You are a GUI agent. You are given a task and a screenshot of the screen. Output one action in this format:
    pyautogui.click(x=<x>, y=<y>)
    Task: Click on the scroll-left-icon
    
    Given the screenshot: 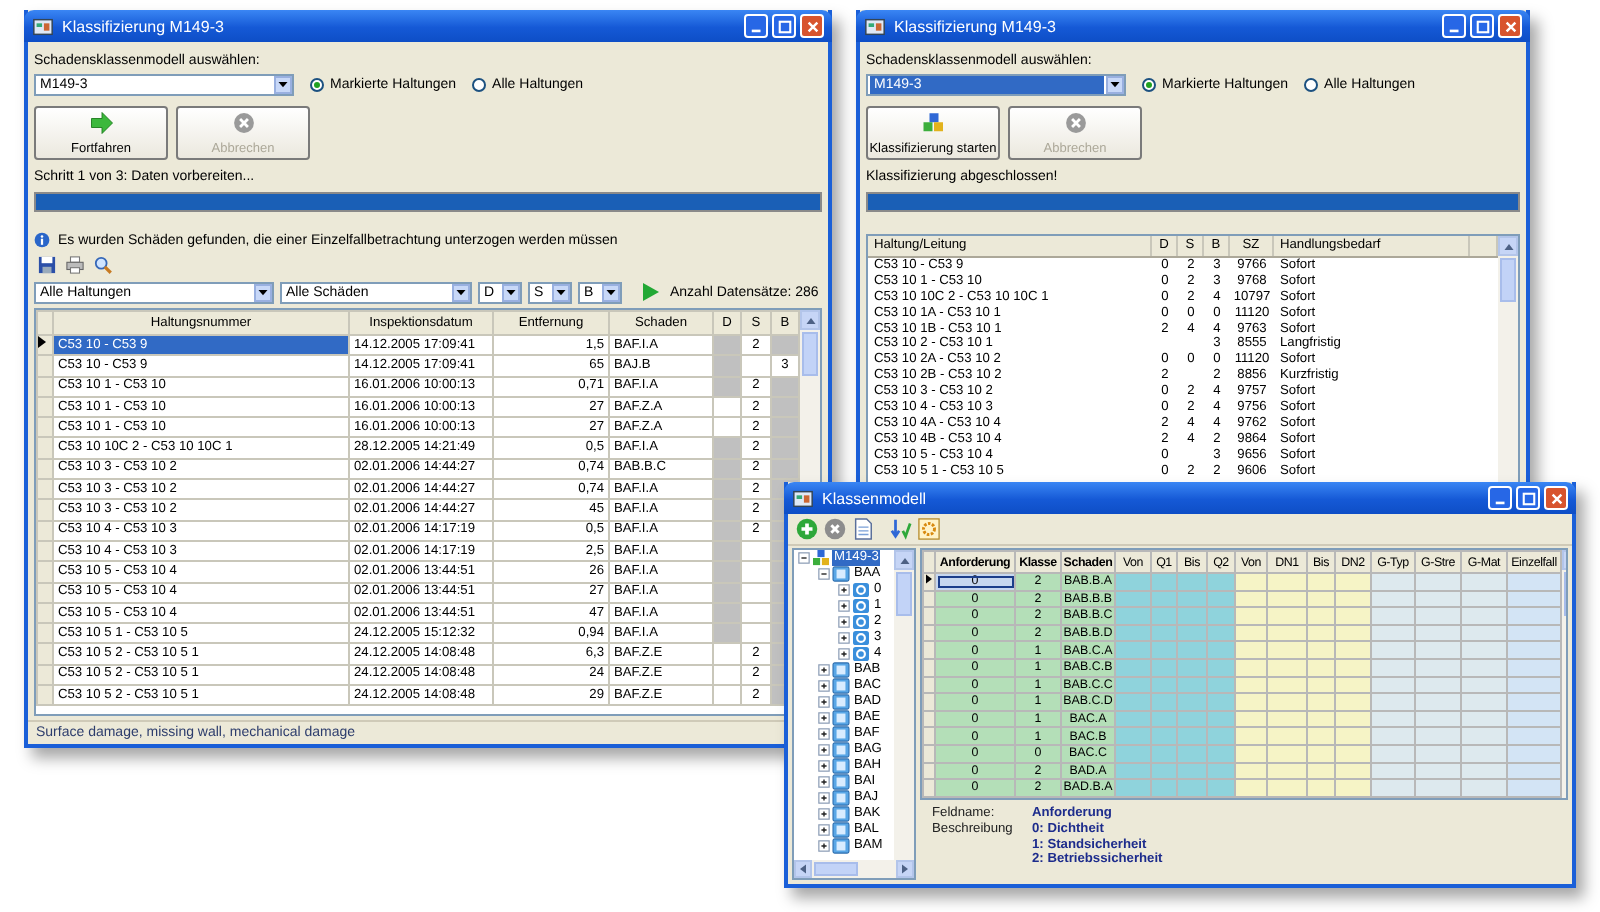 What is the action you would take?
    pyautogui.click(x=803, y=869)
    